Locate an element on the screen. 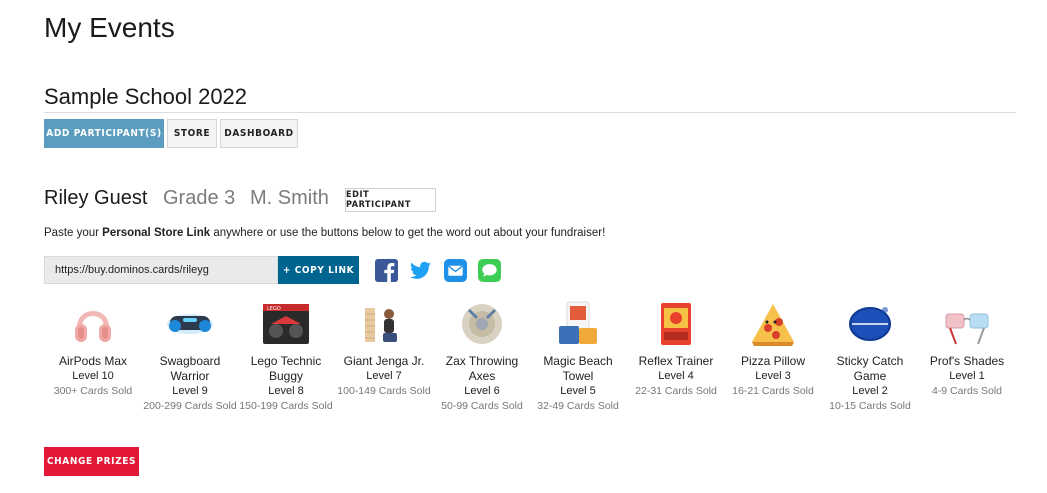 The image size is (1047, 493). prize-name: Swagboard Warrior is located at coordinates (190, 368).